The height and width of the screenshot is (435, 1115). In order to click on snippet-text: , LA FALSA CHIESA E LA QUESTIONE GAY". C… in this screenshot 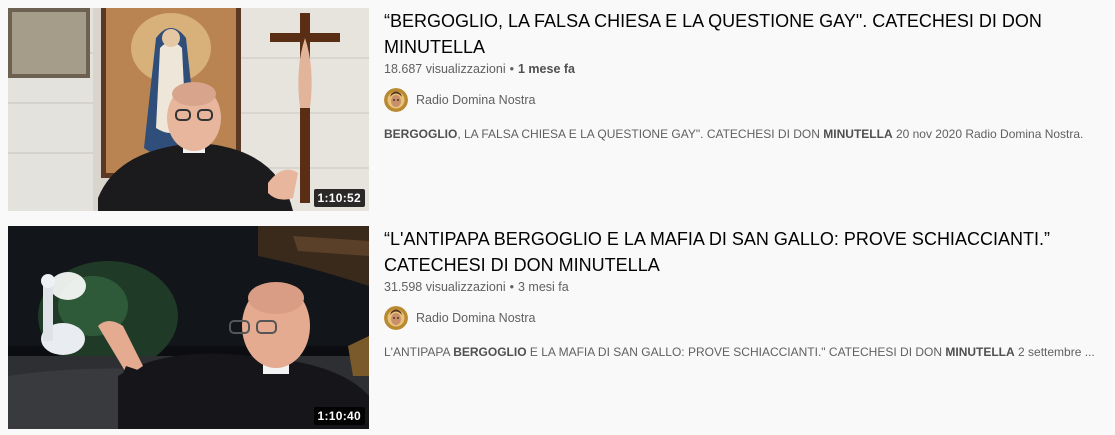, I will do `click(640, 134)`.